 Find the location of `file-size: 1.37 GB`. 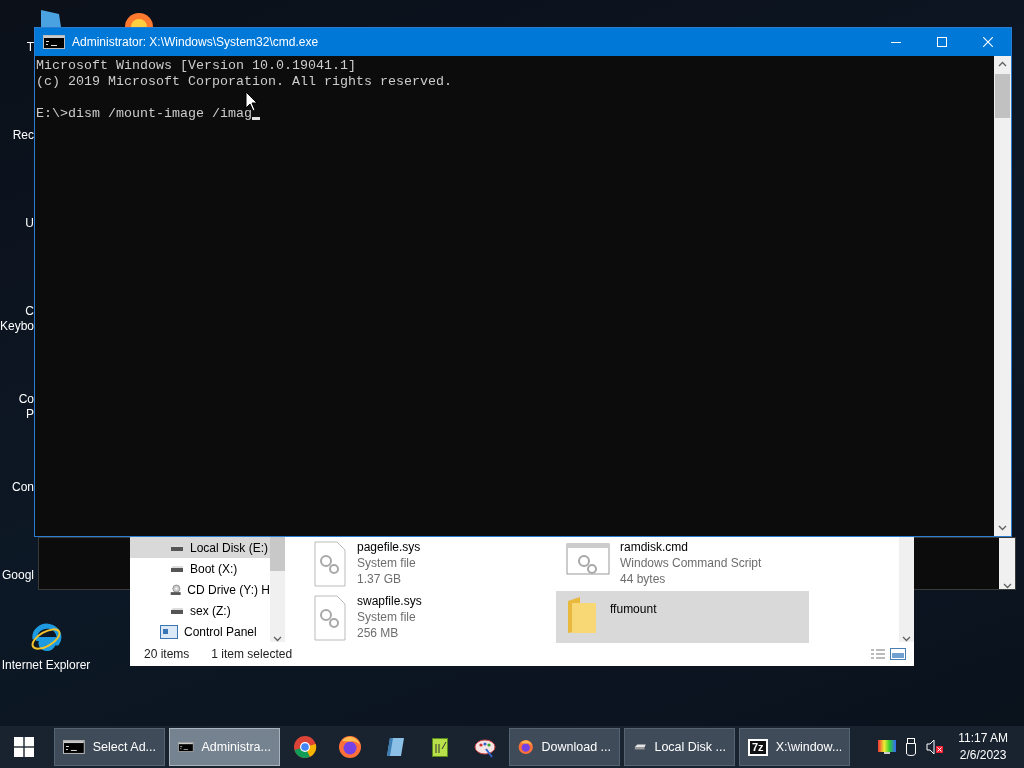

file-size: 1.37 GB is located at coordinates (380, 579).